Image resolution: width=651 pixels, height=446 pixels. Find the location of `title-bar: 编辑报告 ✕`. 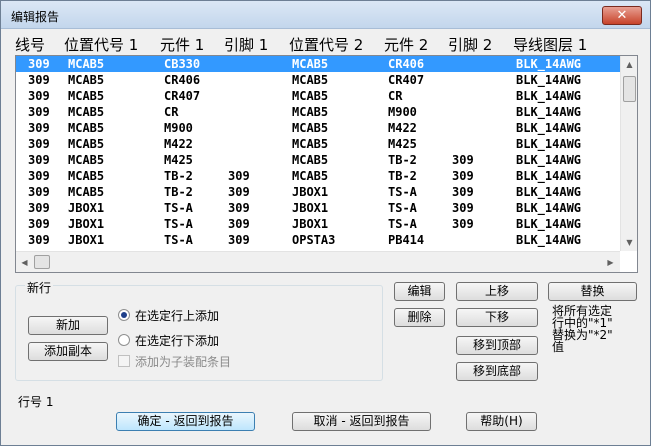

title-bar: 编辑报告 ✕ is located at coordinates (325, 15).